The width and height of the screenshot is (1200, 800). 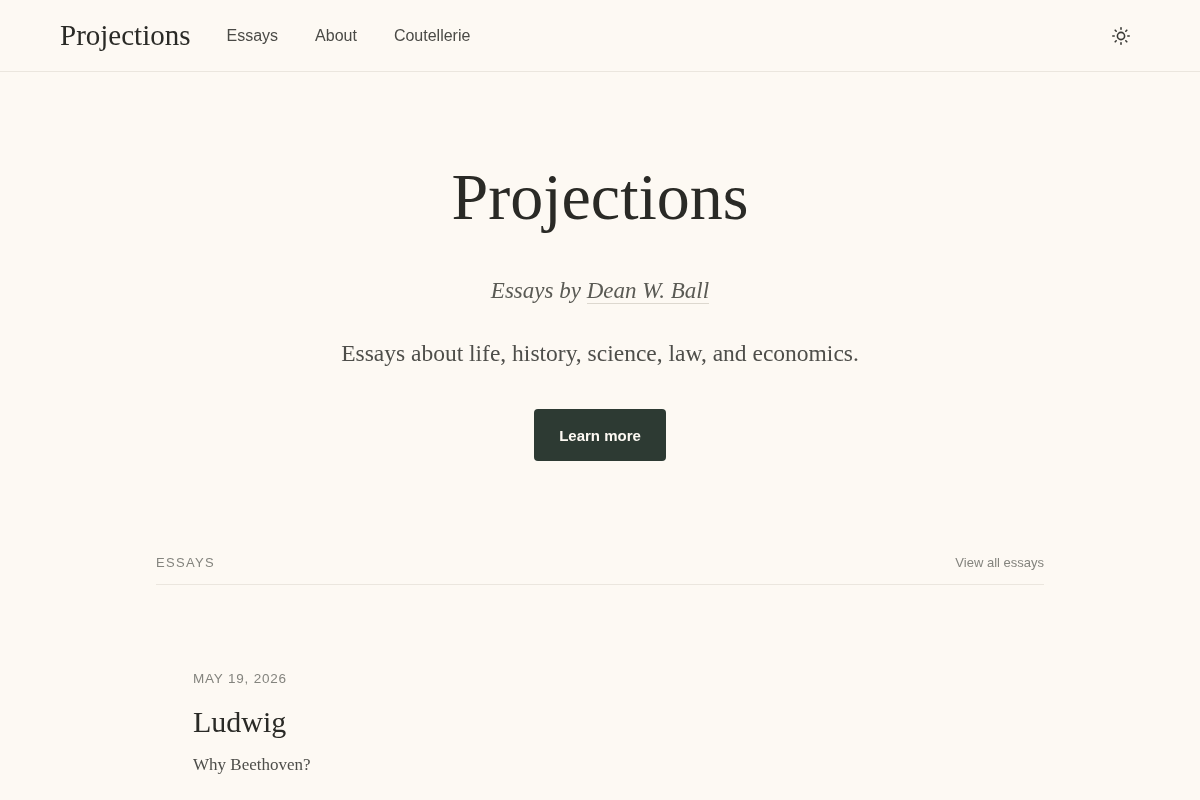 I want to click on section-heading: ESSAYS, so click(x=185, y=562).